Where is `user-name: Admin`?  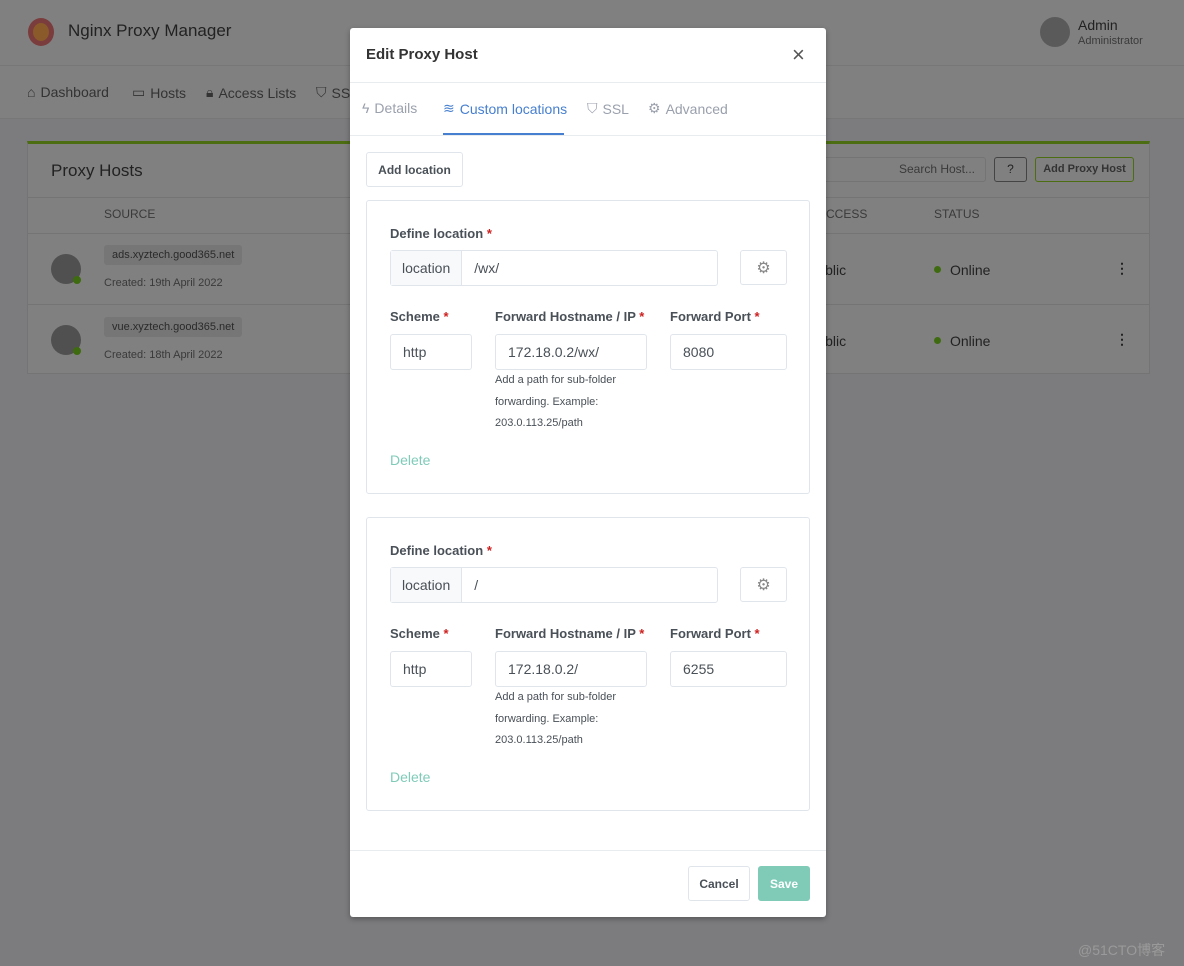
user-name: Admin is located at coordinates (1098, 25).